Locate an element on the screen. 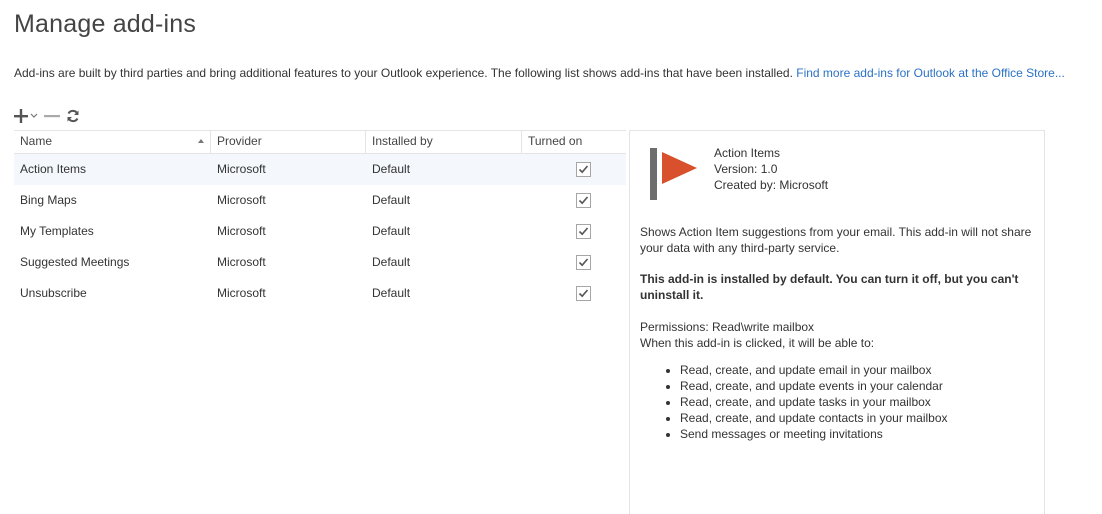 The height and width of the screenshot is (514, 1102). column-header-label: Name is located at coordinates (36, 141).